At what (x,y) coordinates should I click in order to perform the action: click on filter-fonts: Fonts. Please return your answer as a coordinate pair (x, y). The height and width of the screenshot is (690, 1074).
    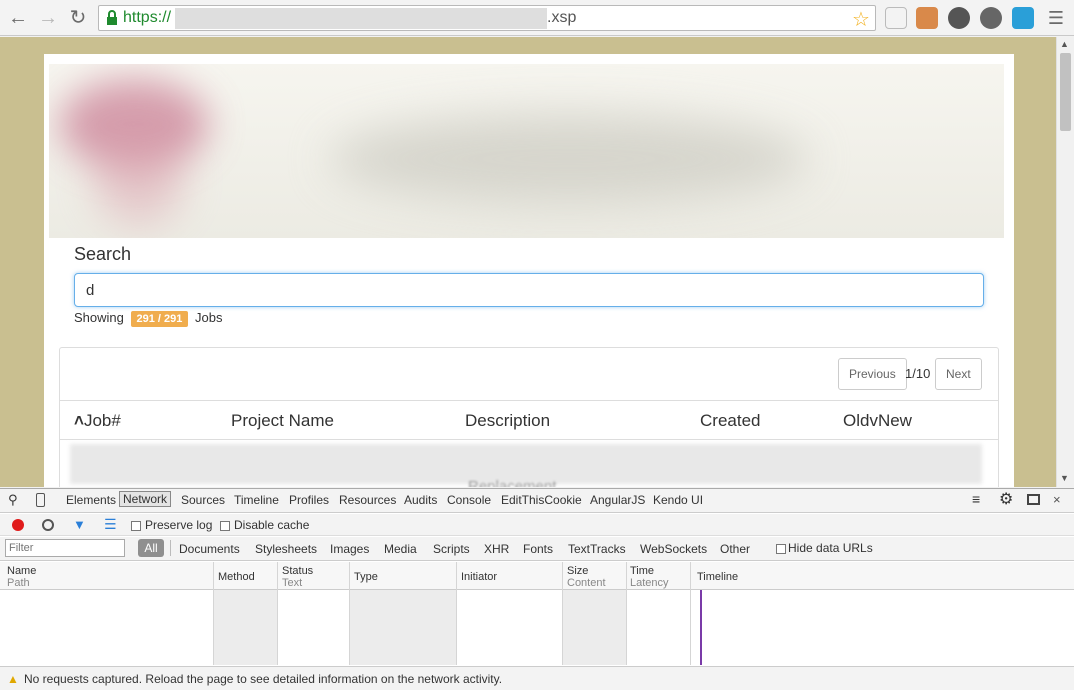
    Looking at the image, I should click on (538, 549).